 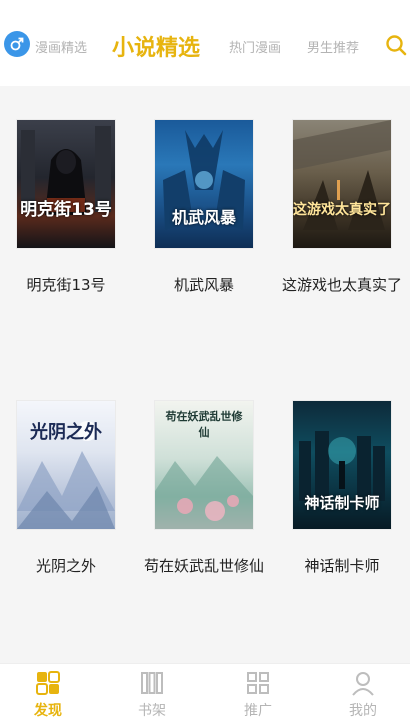 I want to click on nav-promote: 推广, so click(x=258, y=692).